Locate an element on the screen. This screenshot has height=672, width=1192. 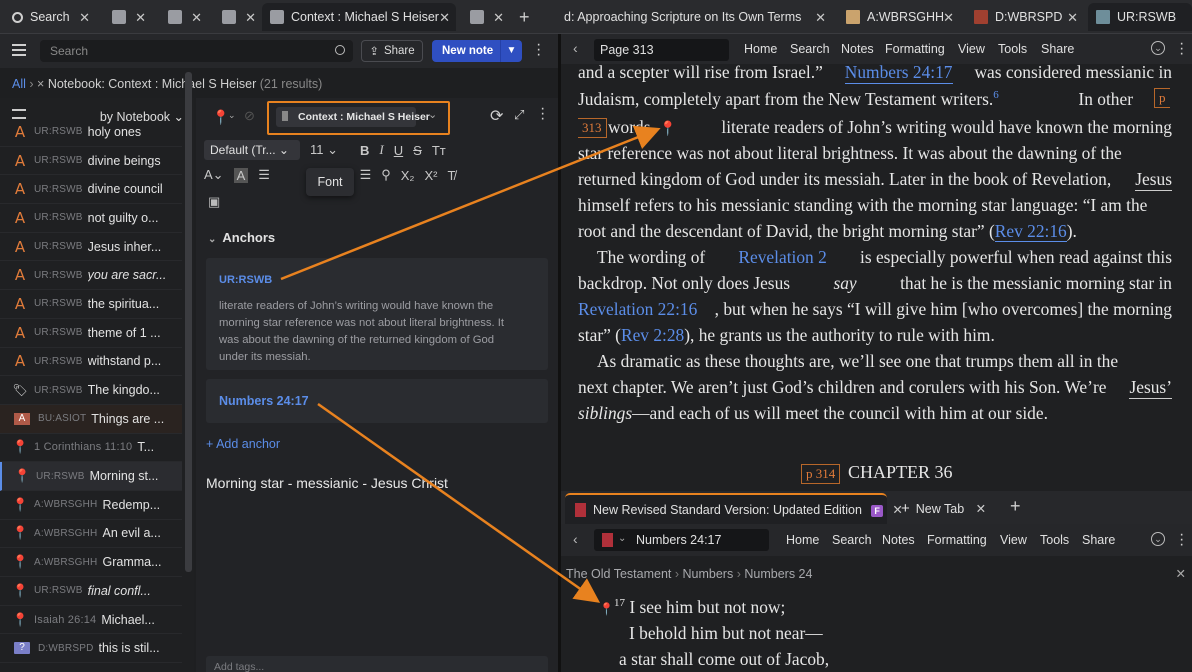
italic-icon: I is located at coordinates (381, 150).